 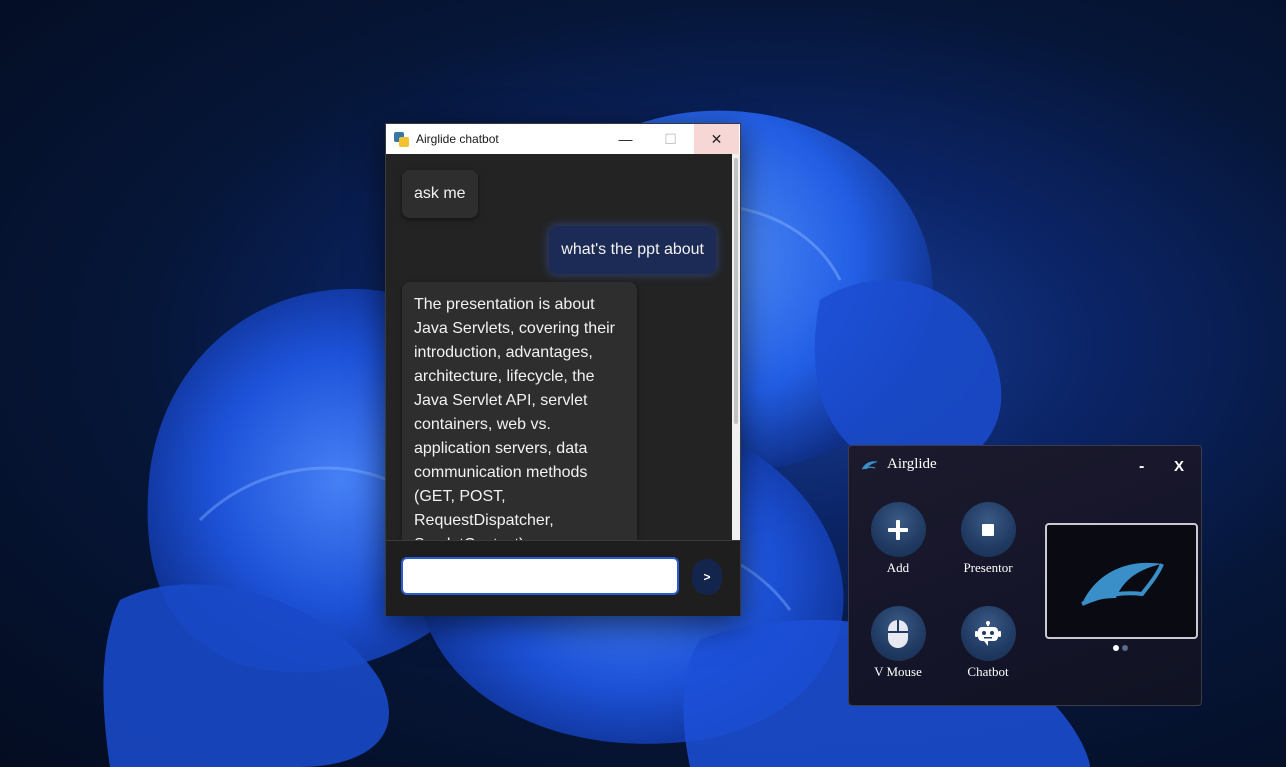 I want to click on presentor-button: Presentor, so click(x=988, y=539).